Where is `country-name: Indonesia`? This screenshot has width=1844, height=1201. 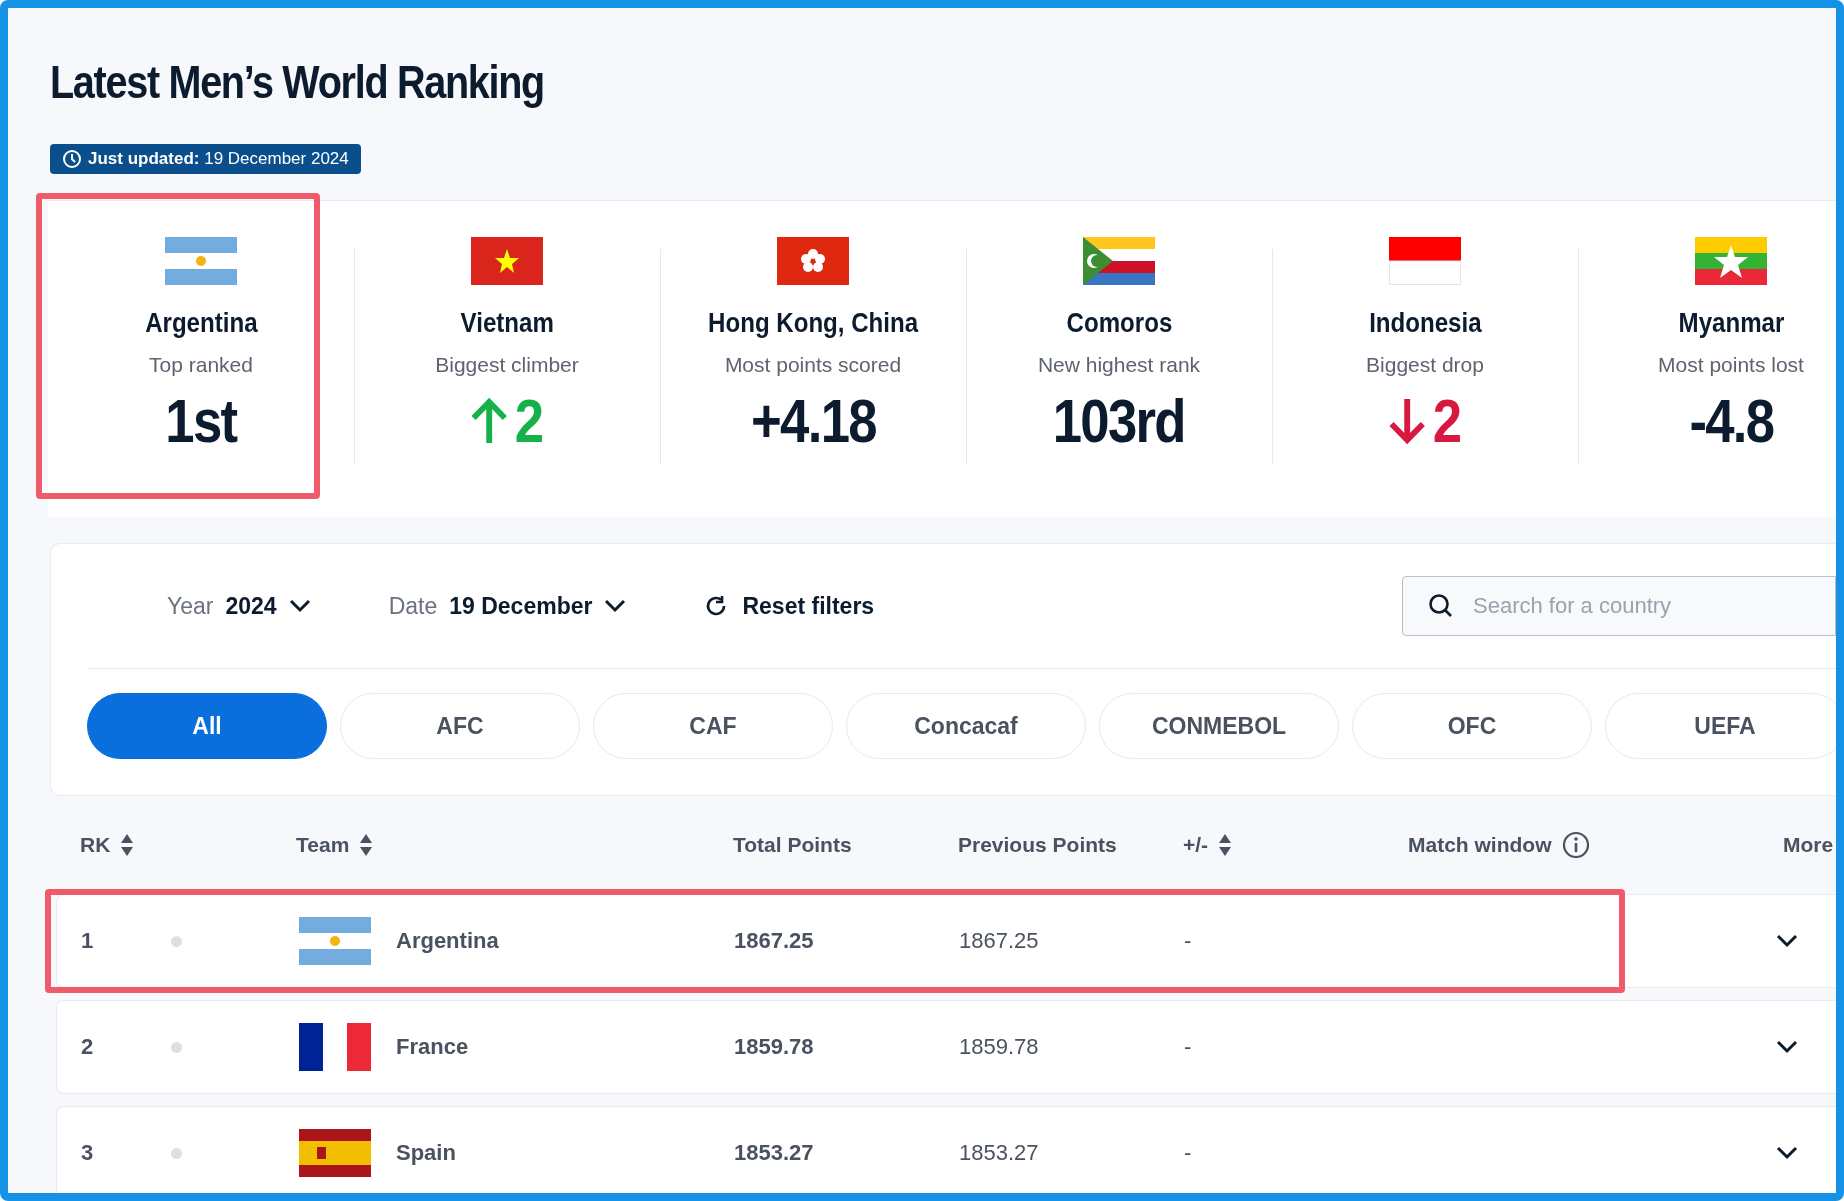 country-name: Indonesia is located at coordinates (1425, 323).